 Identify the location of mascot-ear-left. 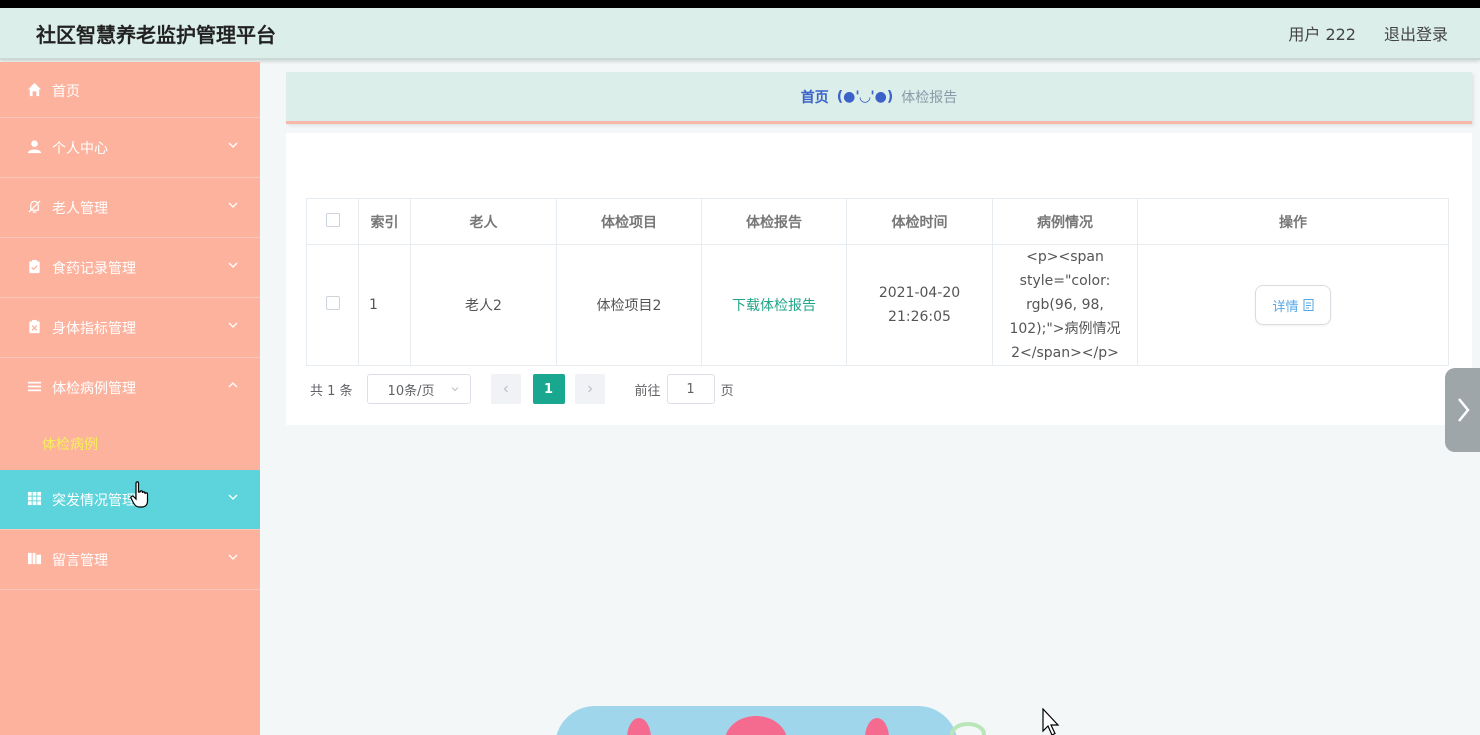
(639, 726).